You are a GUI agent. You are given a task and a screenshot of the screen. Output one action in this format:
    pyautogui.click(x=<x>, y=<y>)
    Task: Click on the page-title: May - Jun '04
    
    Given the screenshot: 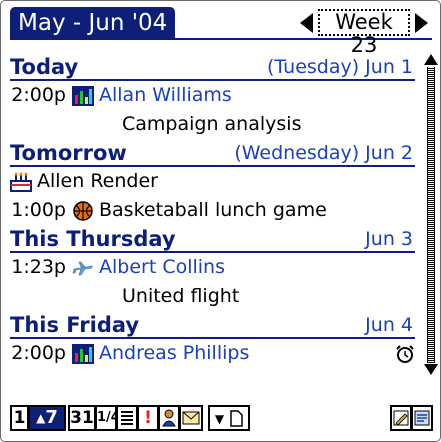 What is the action you would take?
    pyautogui.click(x=93, y=23)
    